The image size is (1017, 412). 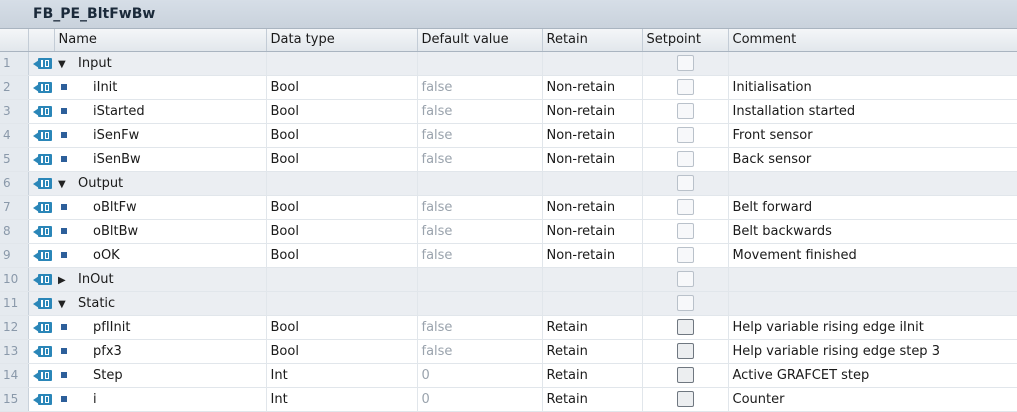 I want to click on name-cell: iStarted, so click(x=160, y=111).